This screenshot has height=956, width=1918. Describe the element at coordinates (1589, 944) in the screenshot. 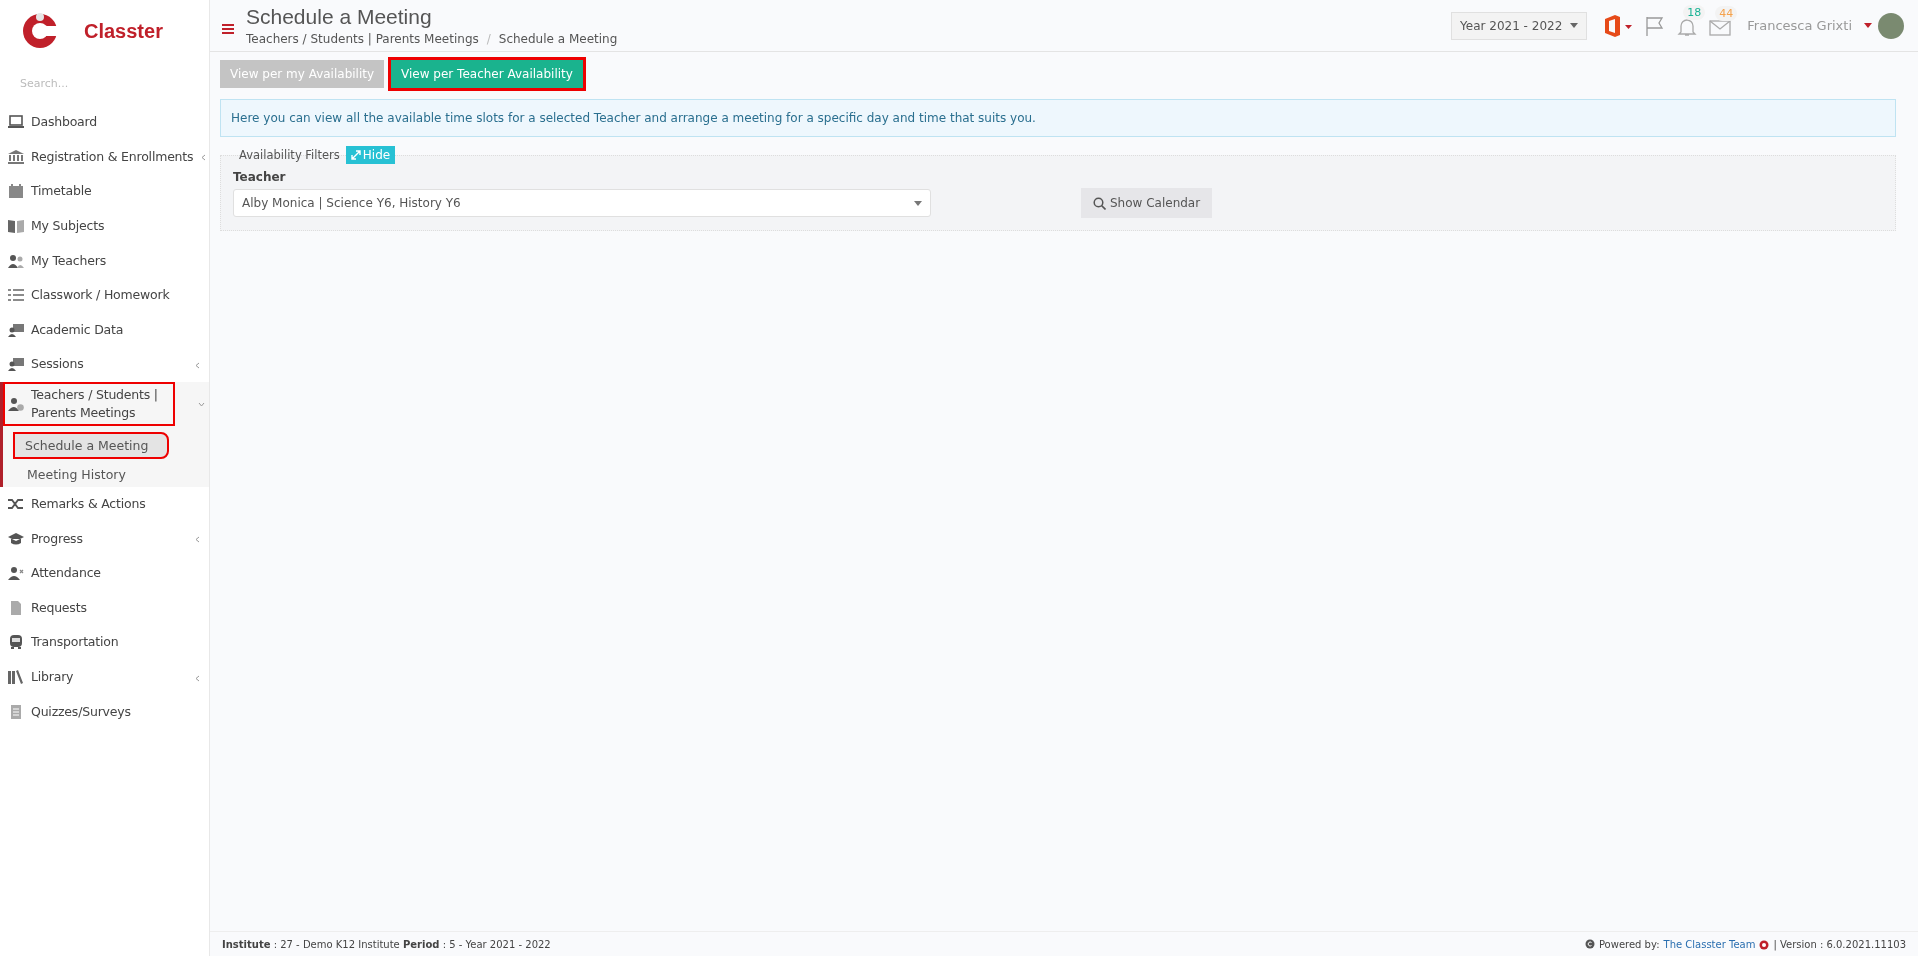

I see `copyright-icon` at that location.